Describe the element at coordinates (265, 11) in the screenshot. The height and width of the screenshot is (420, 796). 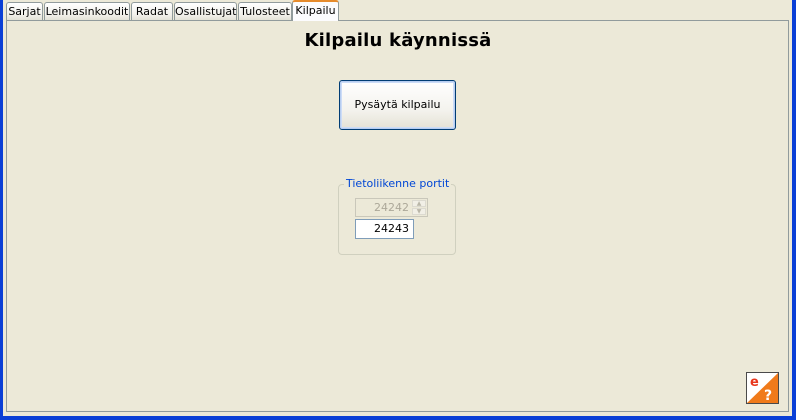
I see `tab-tulosteet: Tulosteet` at that location.